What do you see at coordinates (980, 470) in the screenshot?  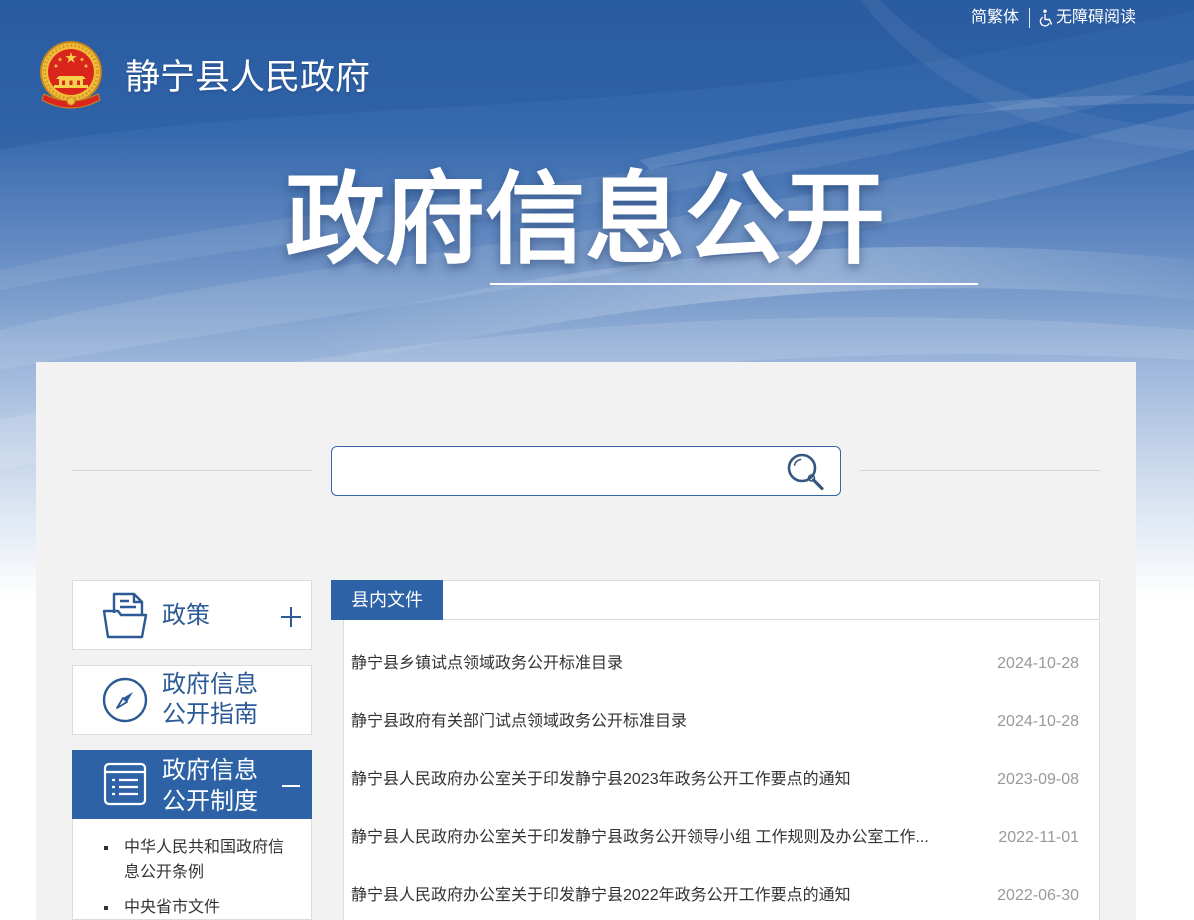 I see `search-divider-right` at bounding box center [980, 470].